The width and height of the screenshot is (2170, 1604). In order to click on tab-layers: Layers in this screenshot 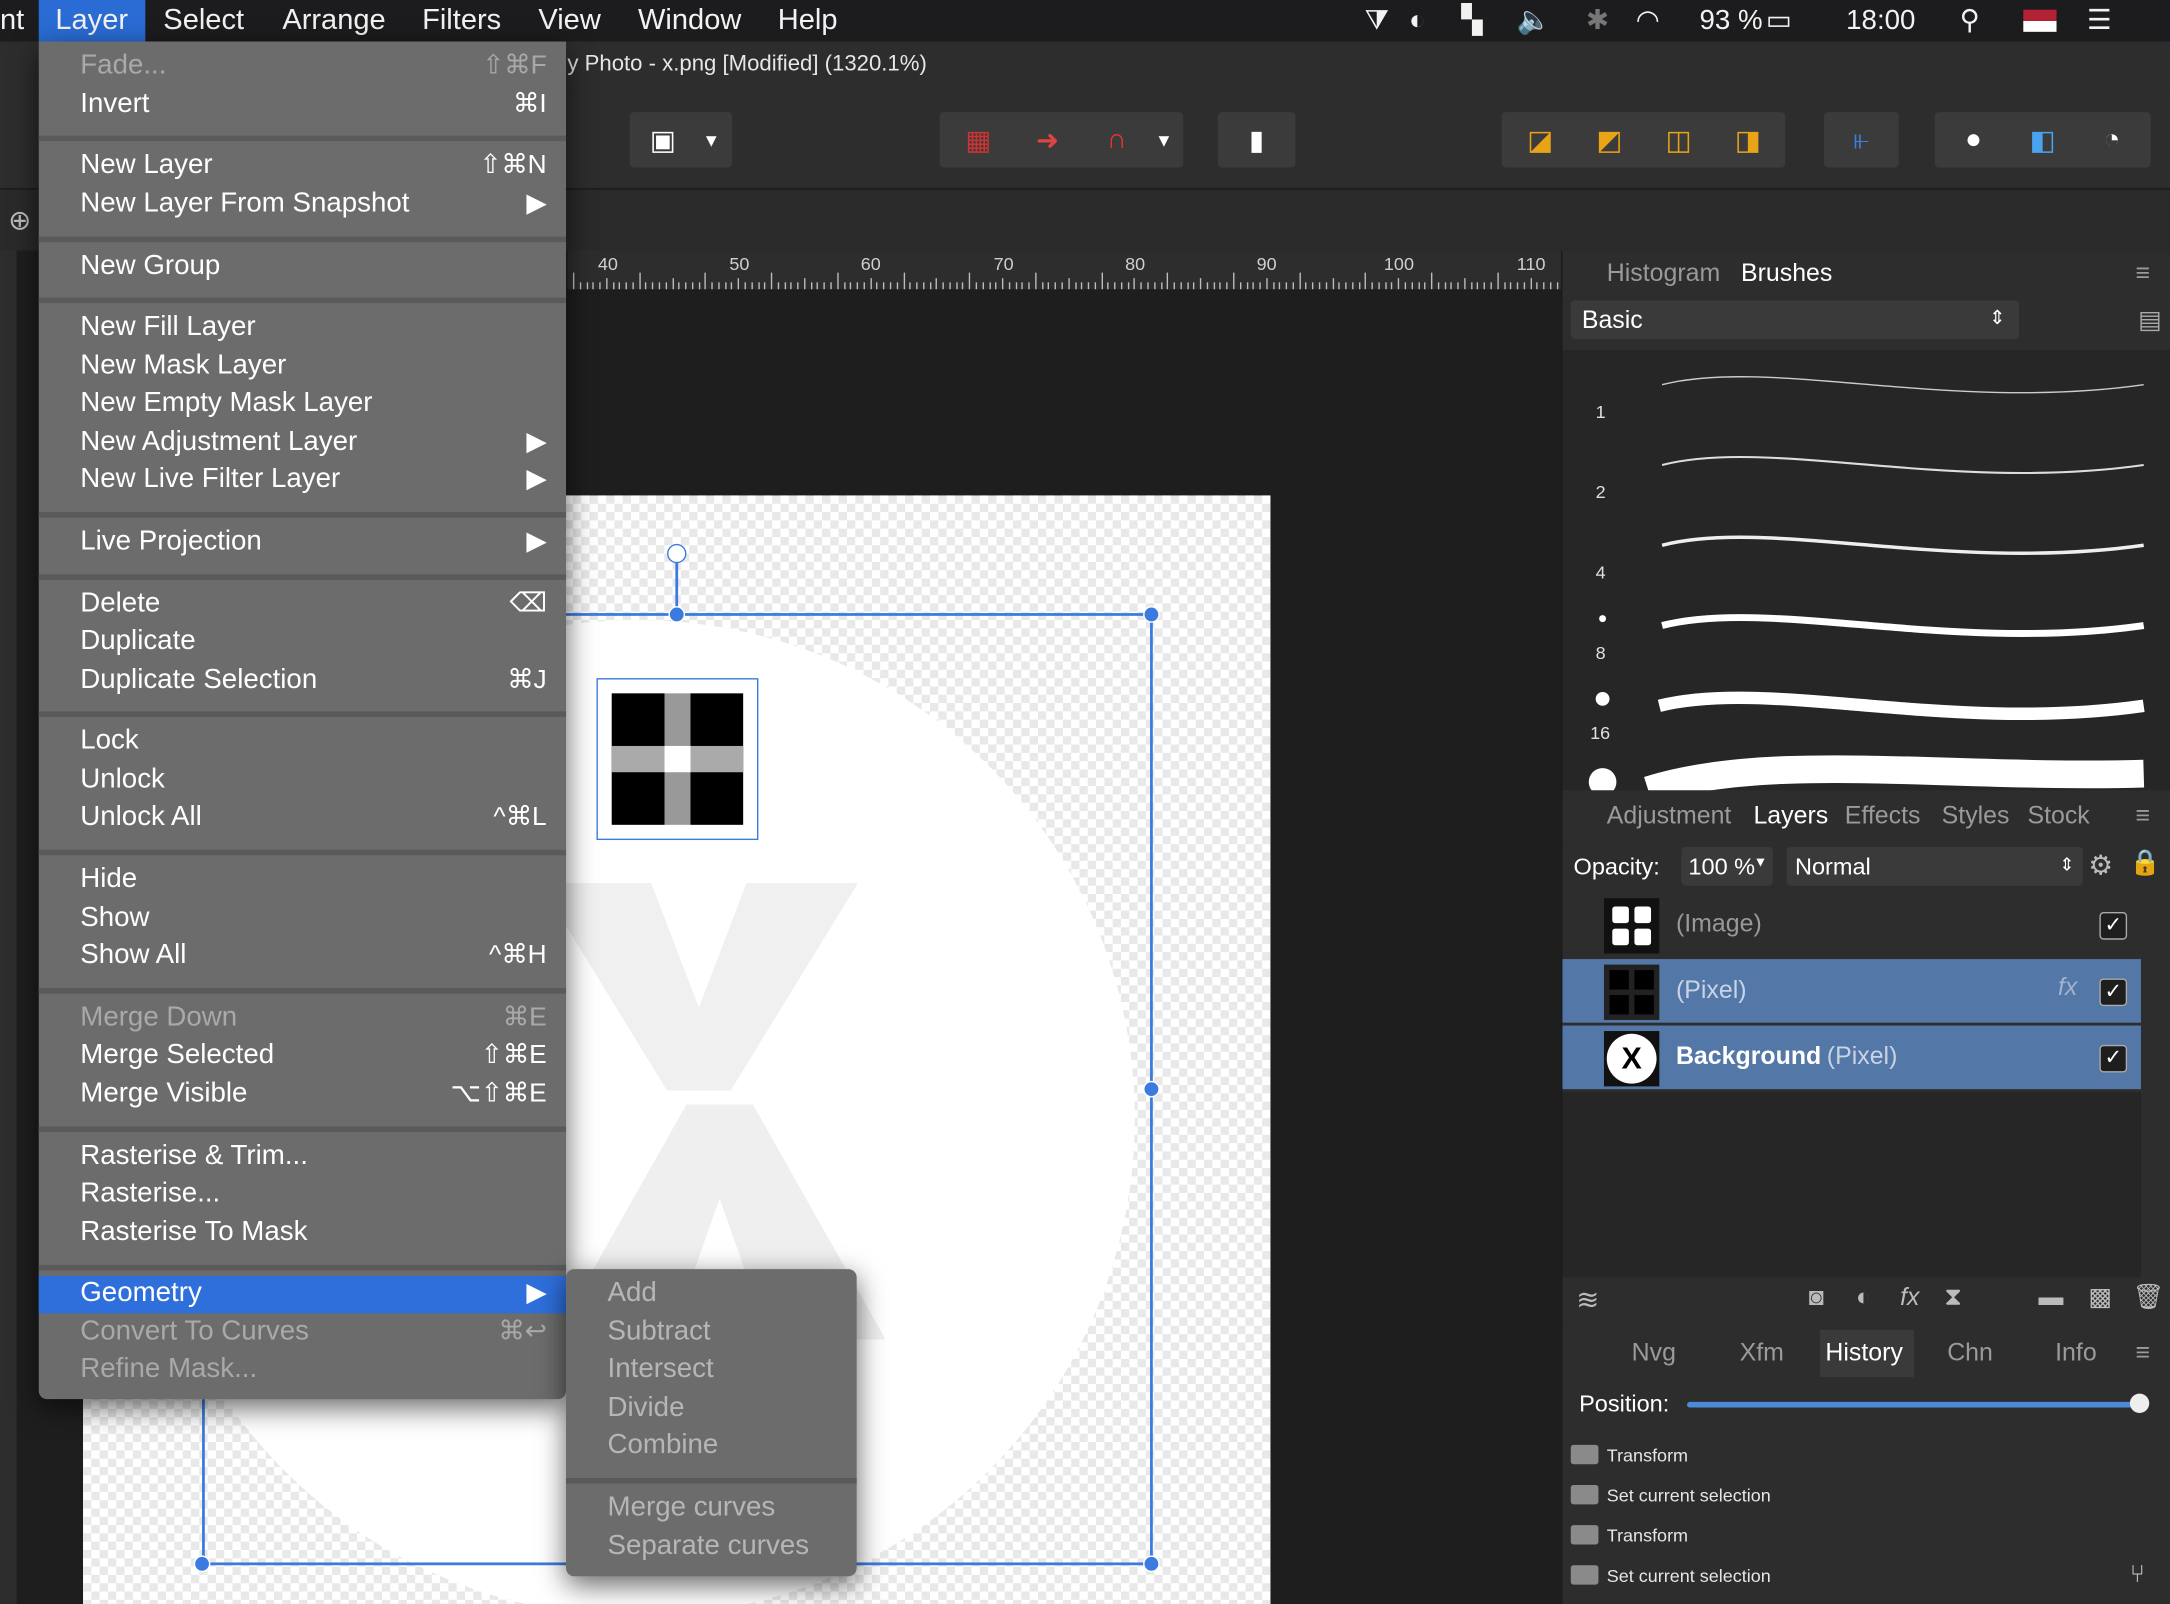, I will do `click(1790, 815)`.